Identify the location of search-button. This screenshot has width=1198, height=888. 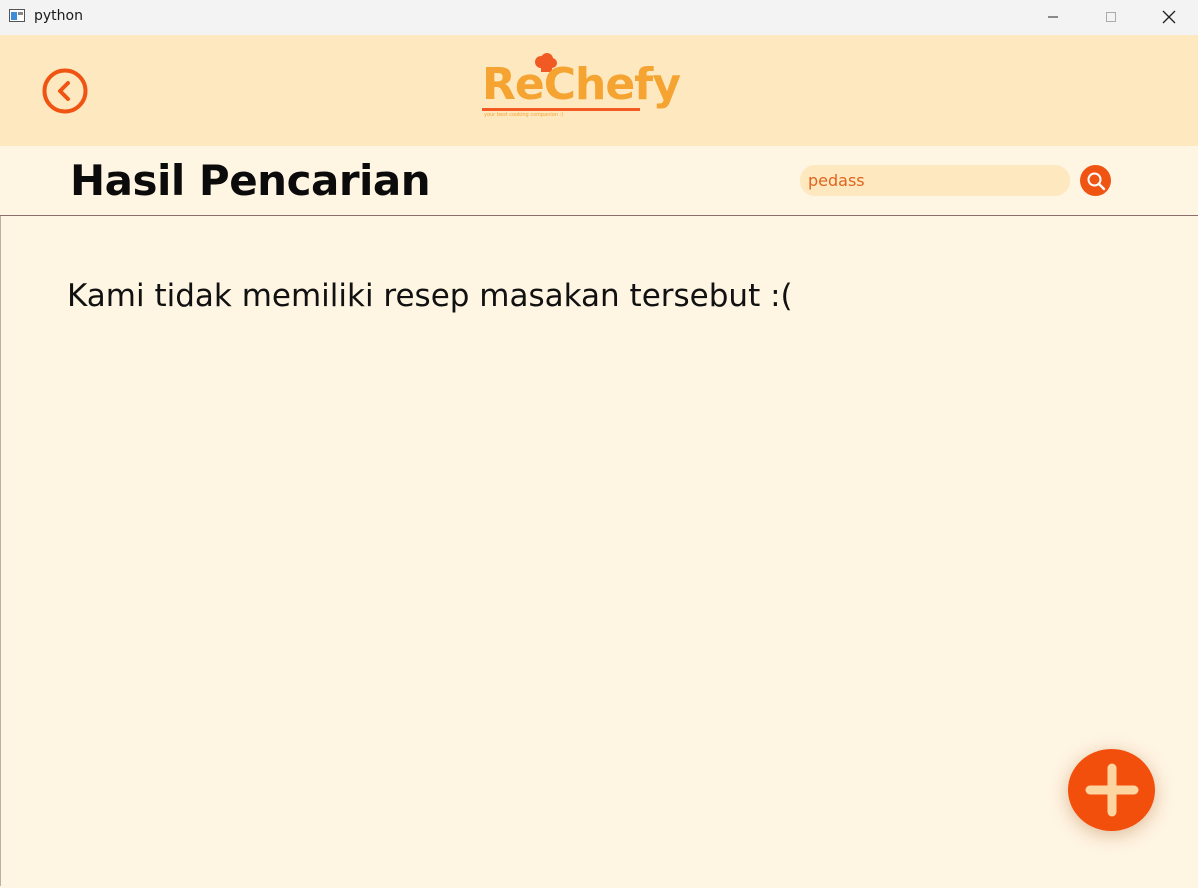
(1095, 180).